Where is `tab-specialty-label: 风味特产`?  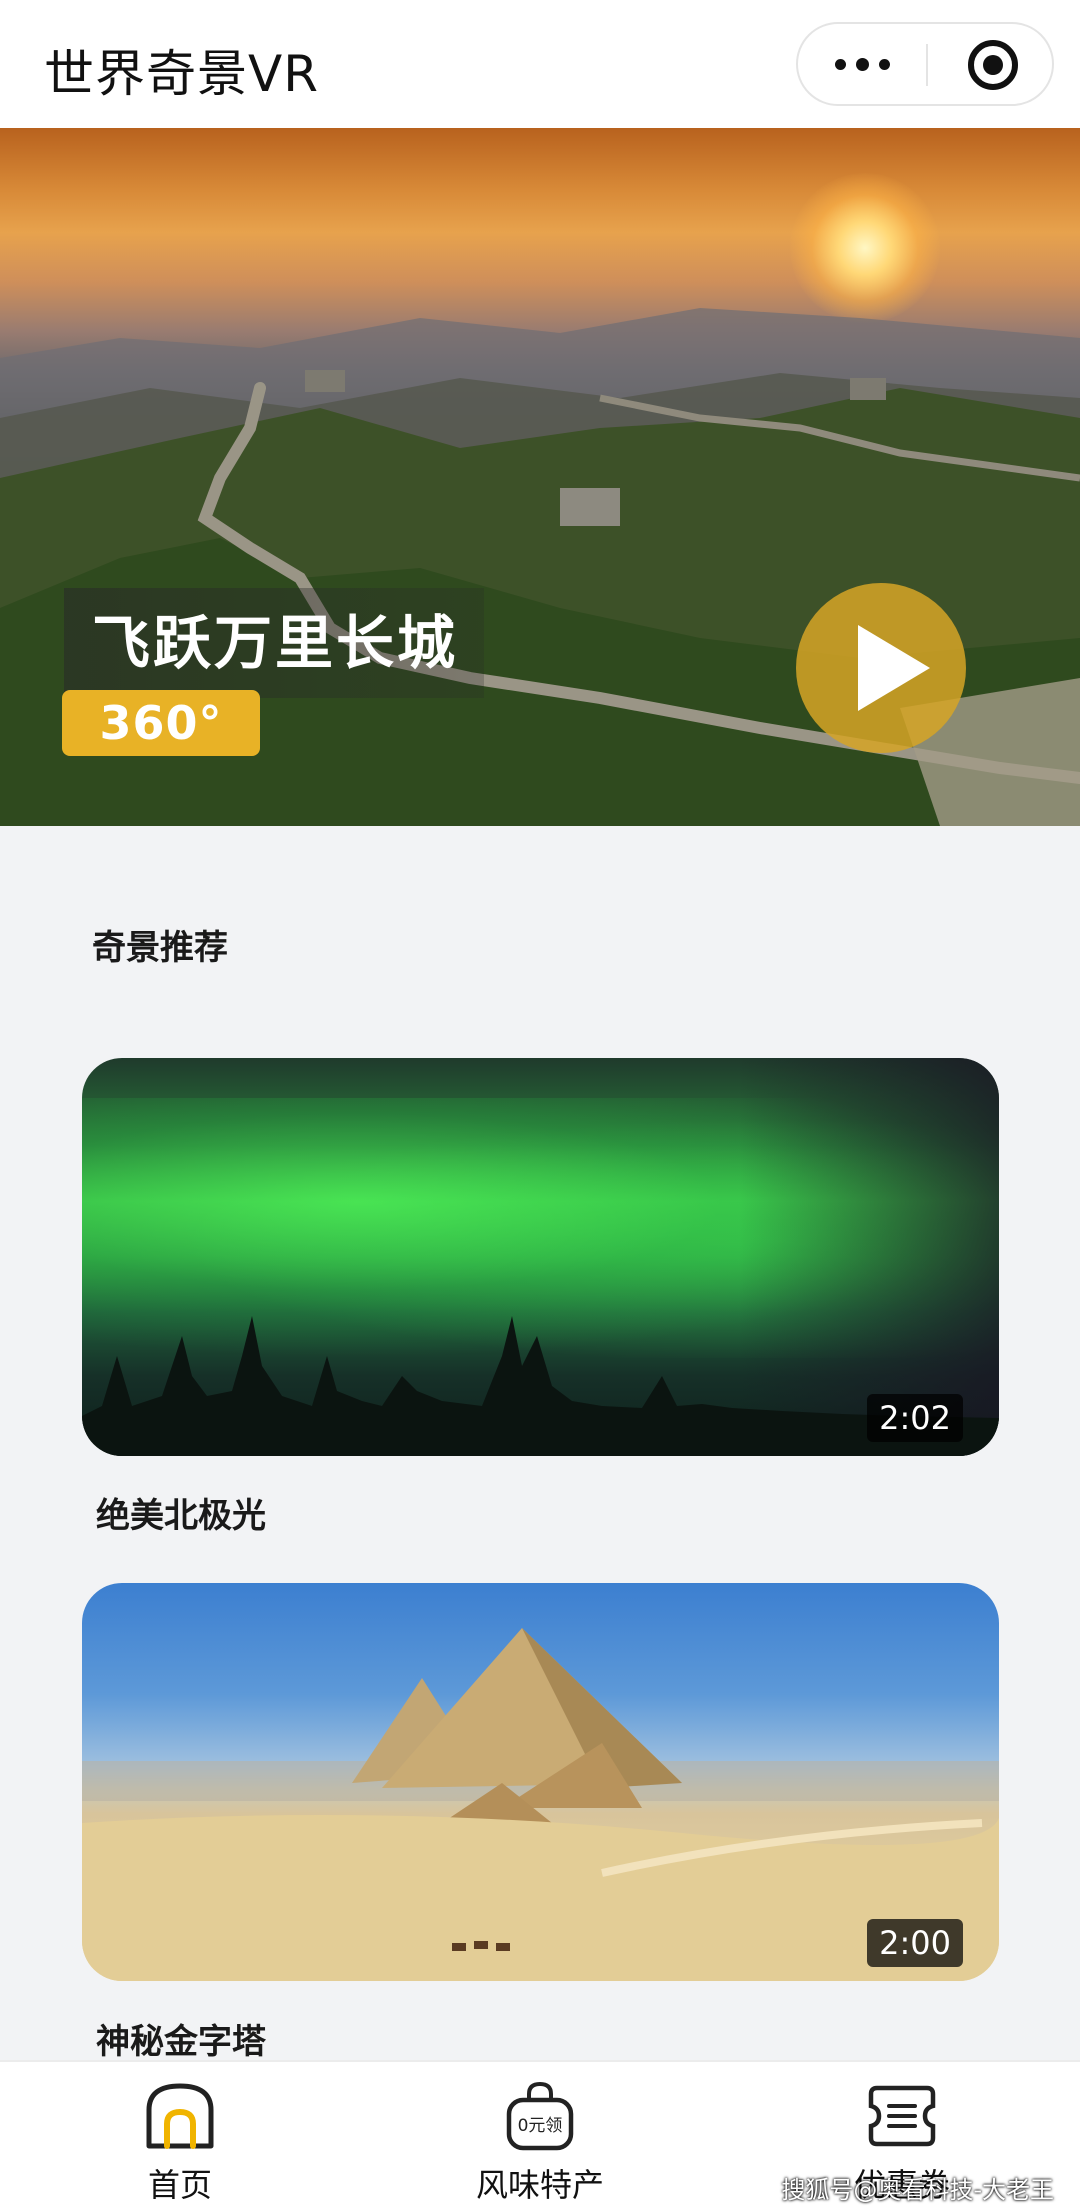
tab-specialty-label: 风味特产 is located at coordinates (539, 2185).